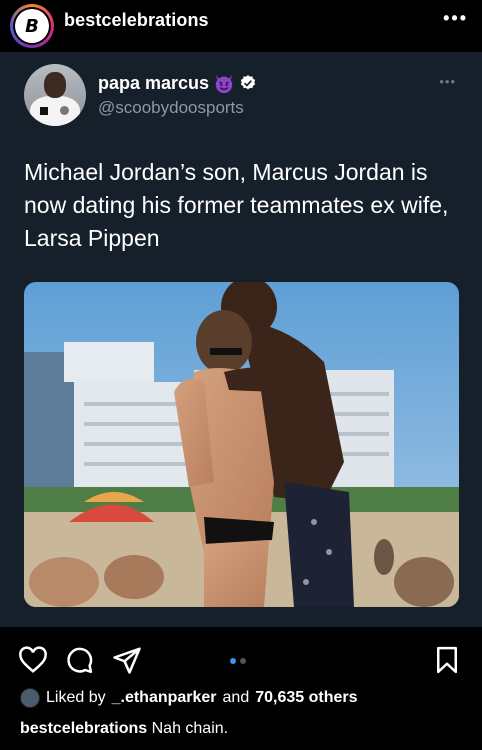  What do you see at coordinates (33, 660) in the screenshot?
I see `heart-icon` at bounding box center [33, 660].